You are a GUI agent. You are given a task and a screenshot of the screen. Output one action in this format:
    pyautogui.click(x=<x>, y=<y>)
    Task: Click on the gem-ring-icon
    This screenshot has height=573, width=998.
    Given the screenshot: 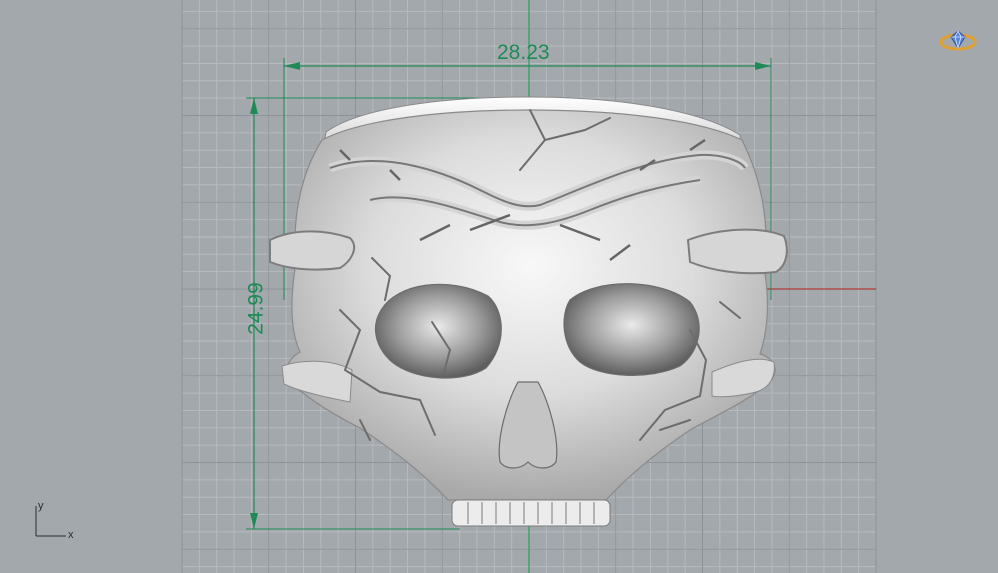 What is the action you would take?
    pyautogui.click(x=958, y=41)
    